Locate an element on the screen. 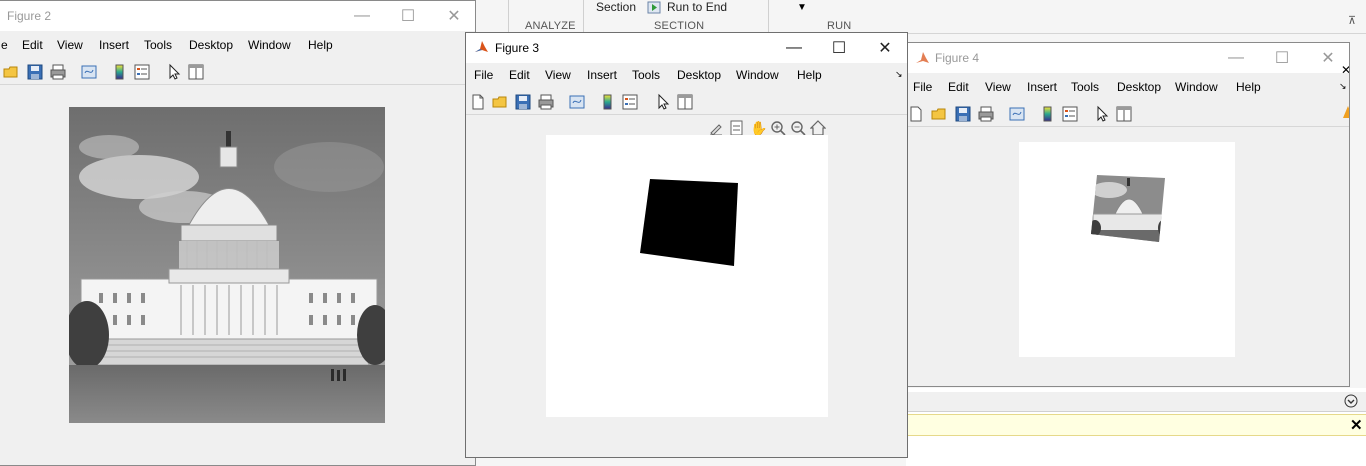  figure-2-title: Figure 2 is located at coordinates (29, 16).